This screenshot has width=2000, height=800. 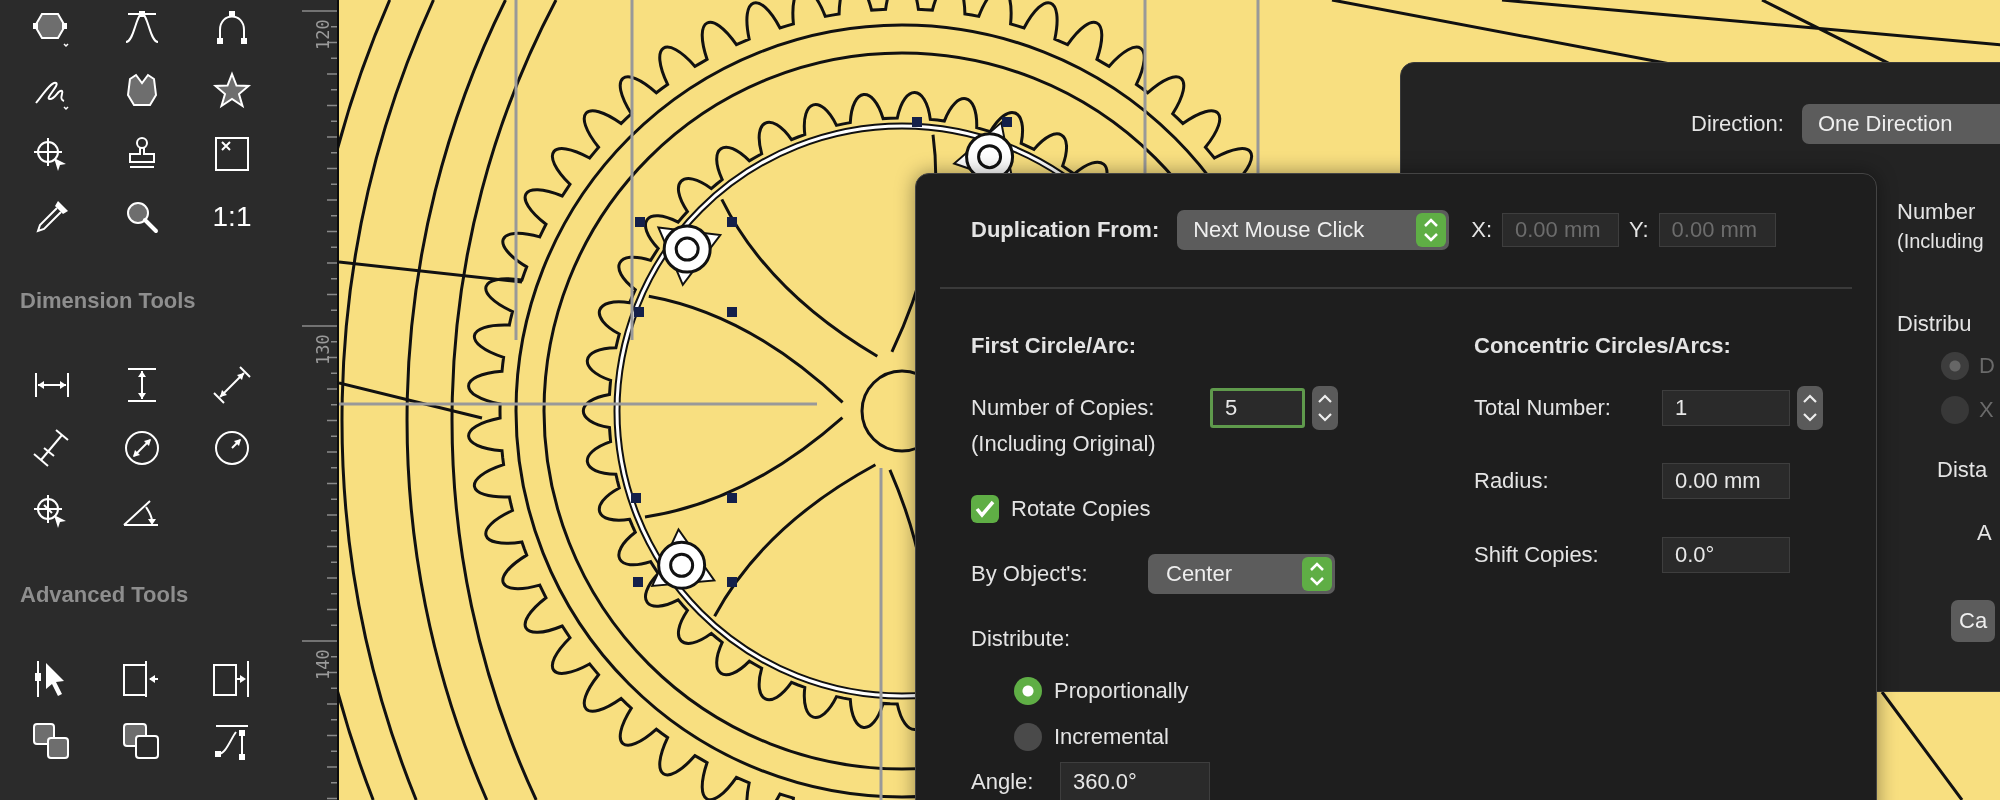 What do you see at coordinates (323, 349) in the screenshot?
I see `ruler-label: 130` at bounding box center [323, 349].